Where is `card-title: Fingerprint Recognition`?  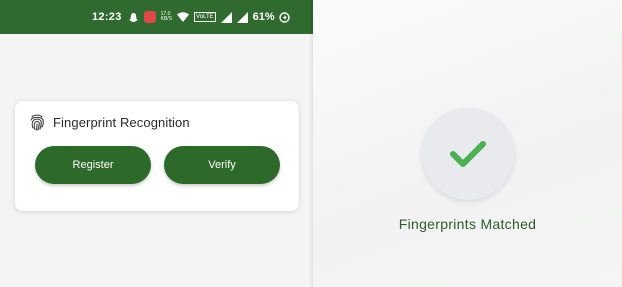 card-title: Fingerprint Recognition is located at coordinates (121, 122).